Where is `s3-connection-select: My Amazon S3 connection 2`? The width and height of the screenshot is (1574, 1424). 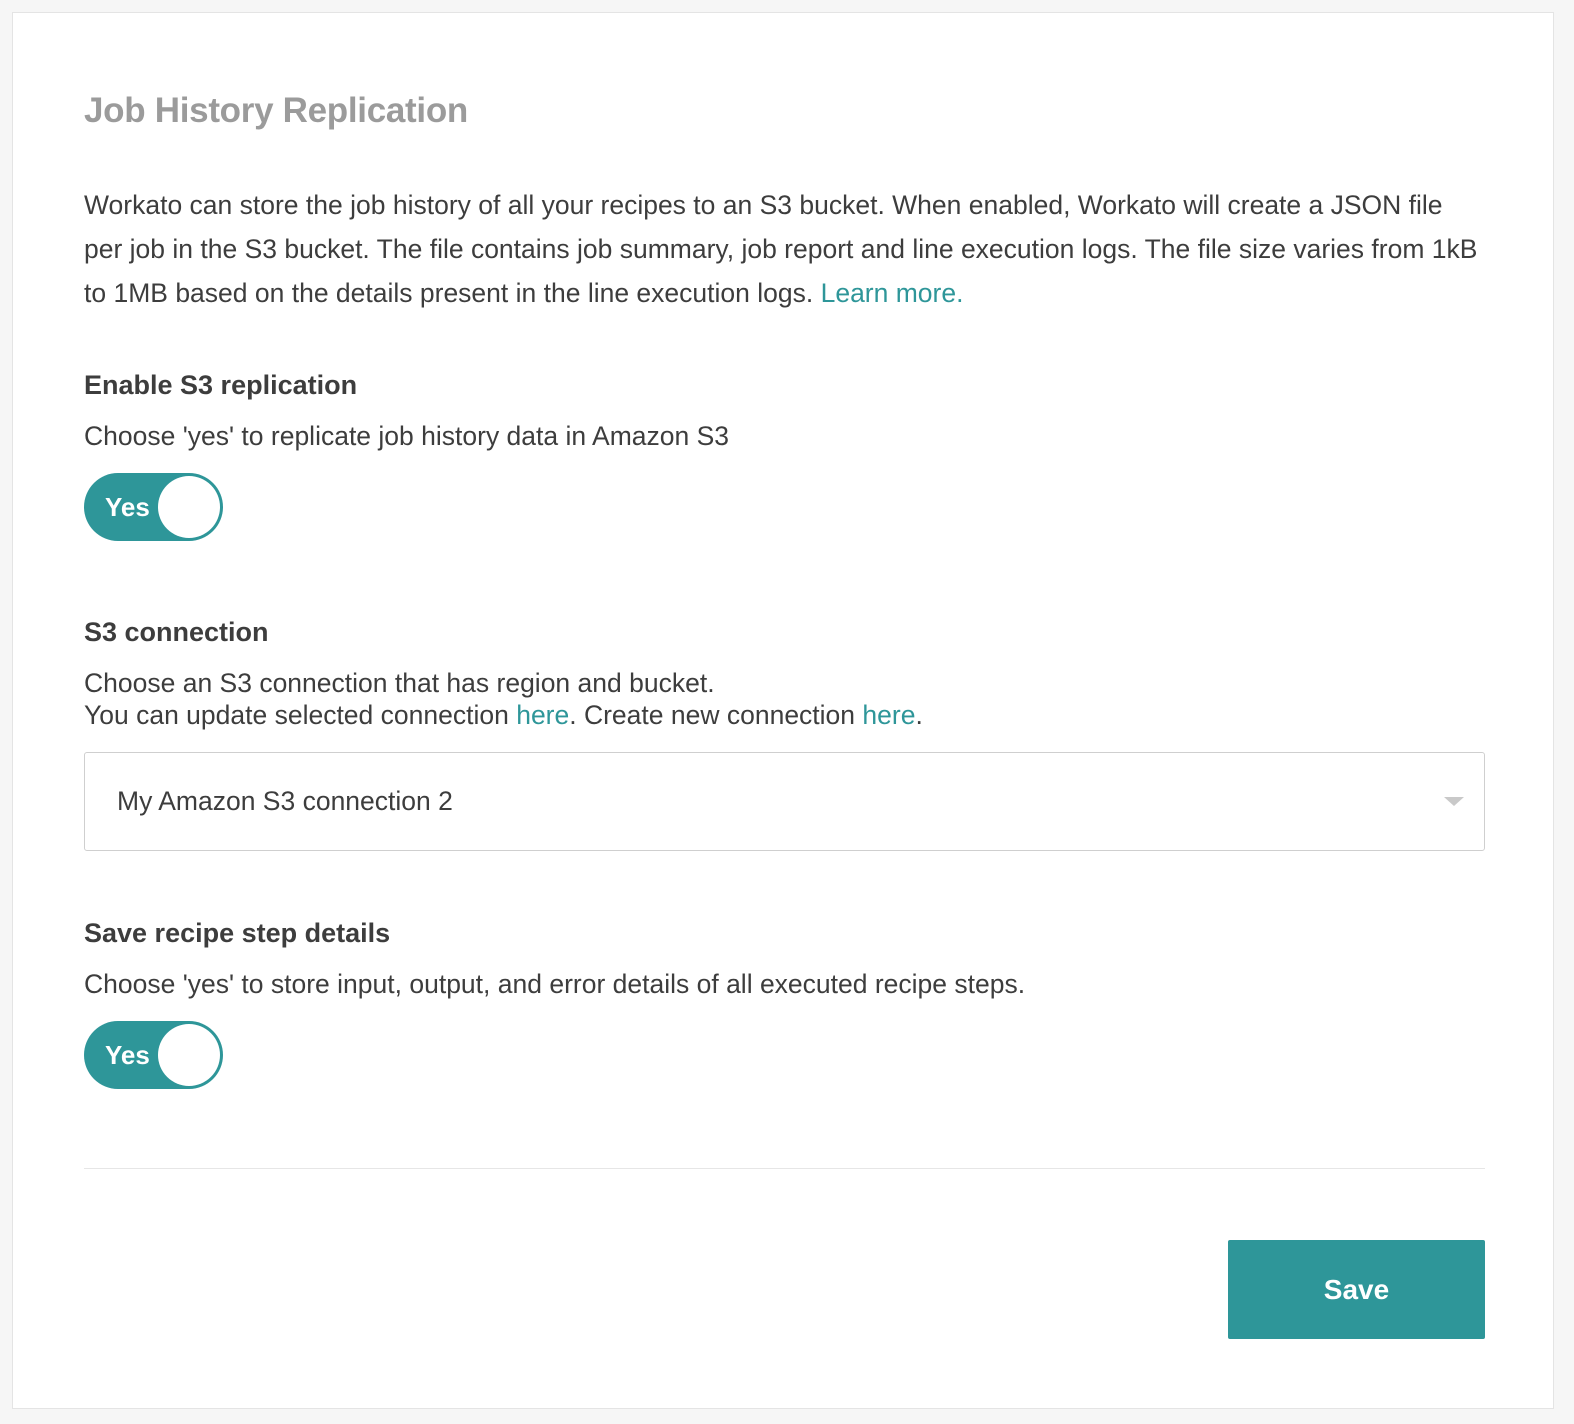 s3-connection-select: My Amazon S3 connection 2 is located at coordinates (784, 801).